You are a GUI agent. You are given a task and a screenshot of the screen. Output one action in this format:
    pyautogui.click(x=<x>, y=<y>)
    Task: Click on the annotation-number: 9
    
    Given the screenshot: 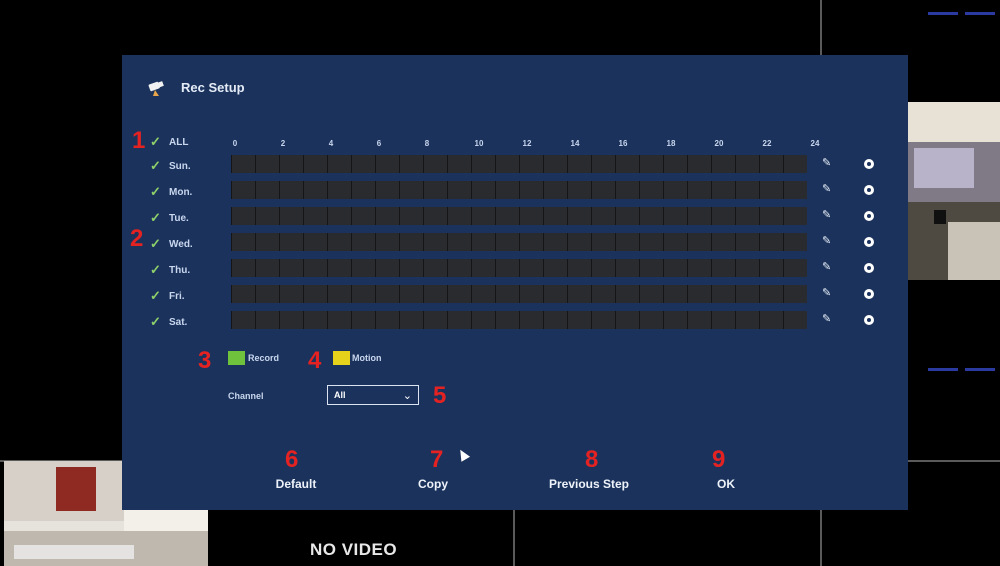 What is the action you would take?
    pyautogui.click(x=719, y=459)
    